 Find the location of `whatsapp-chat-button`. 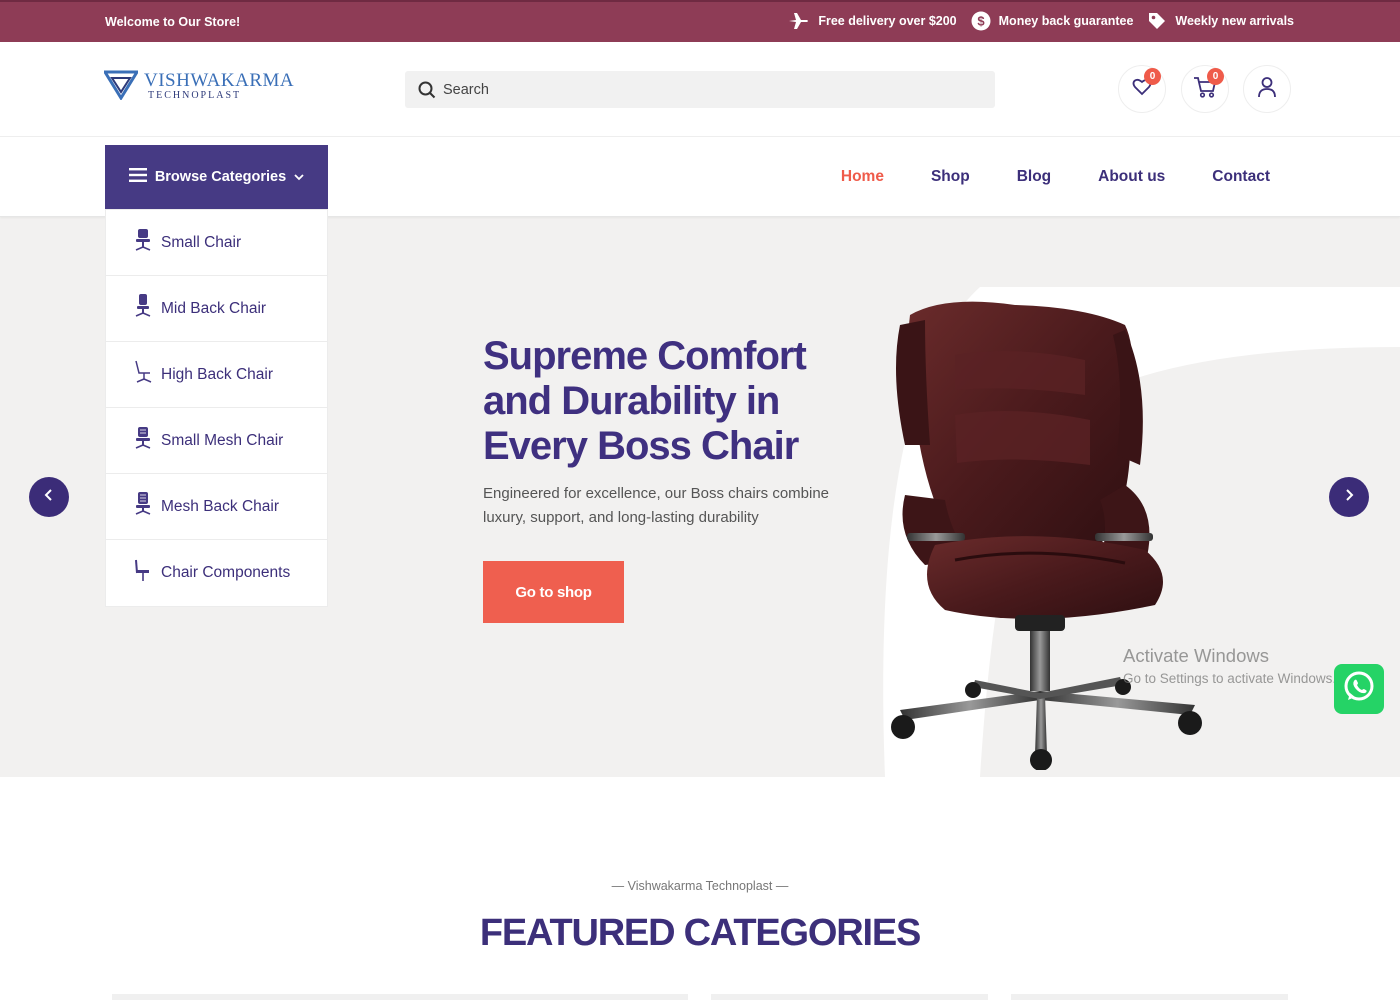

whatsapp-chat-button is located at coordinates (1359, 689).